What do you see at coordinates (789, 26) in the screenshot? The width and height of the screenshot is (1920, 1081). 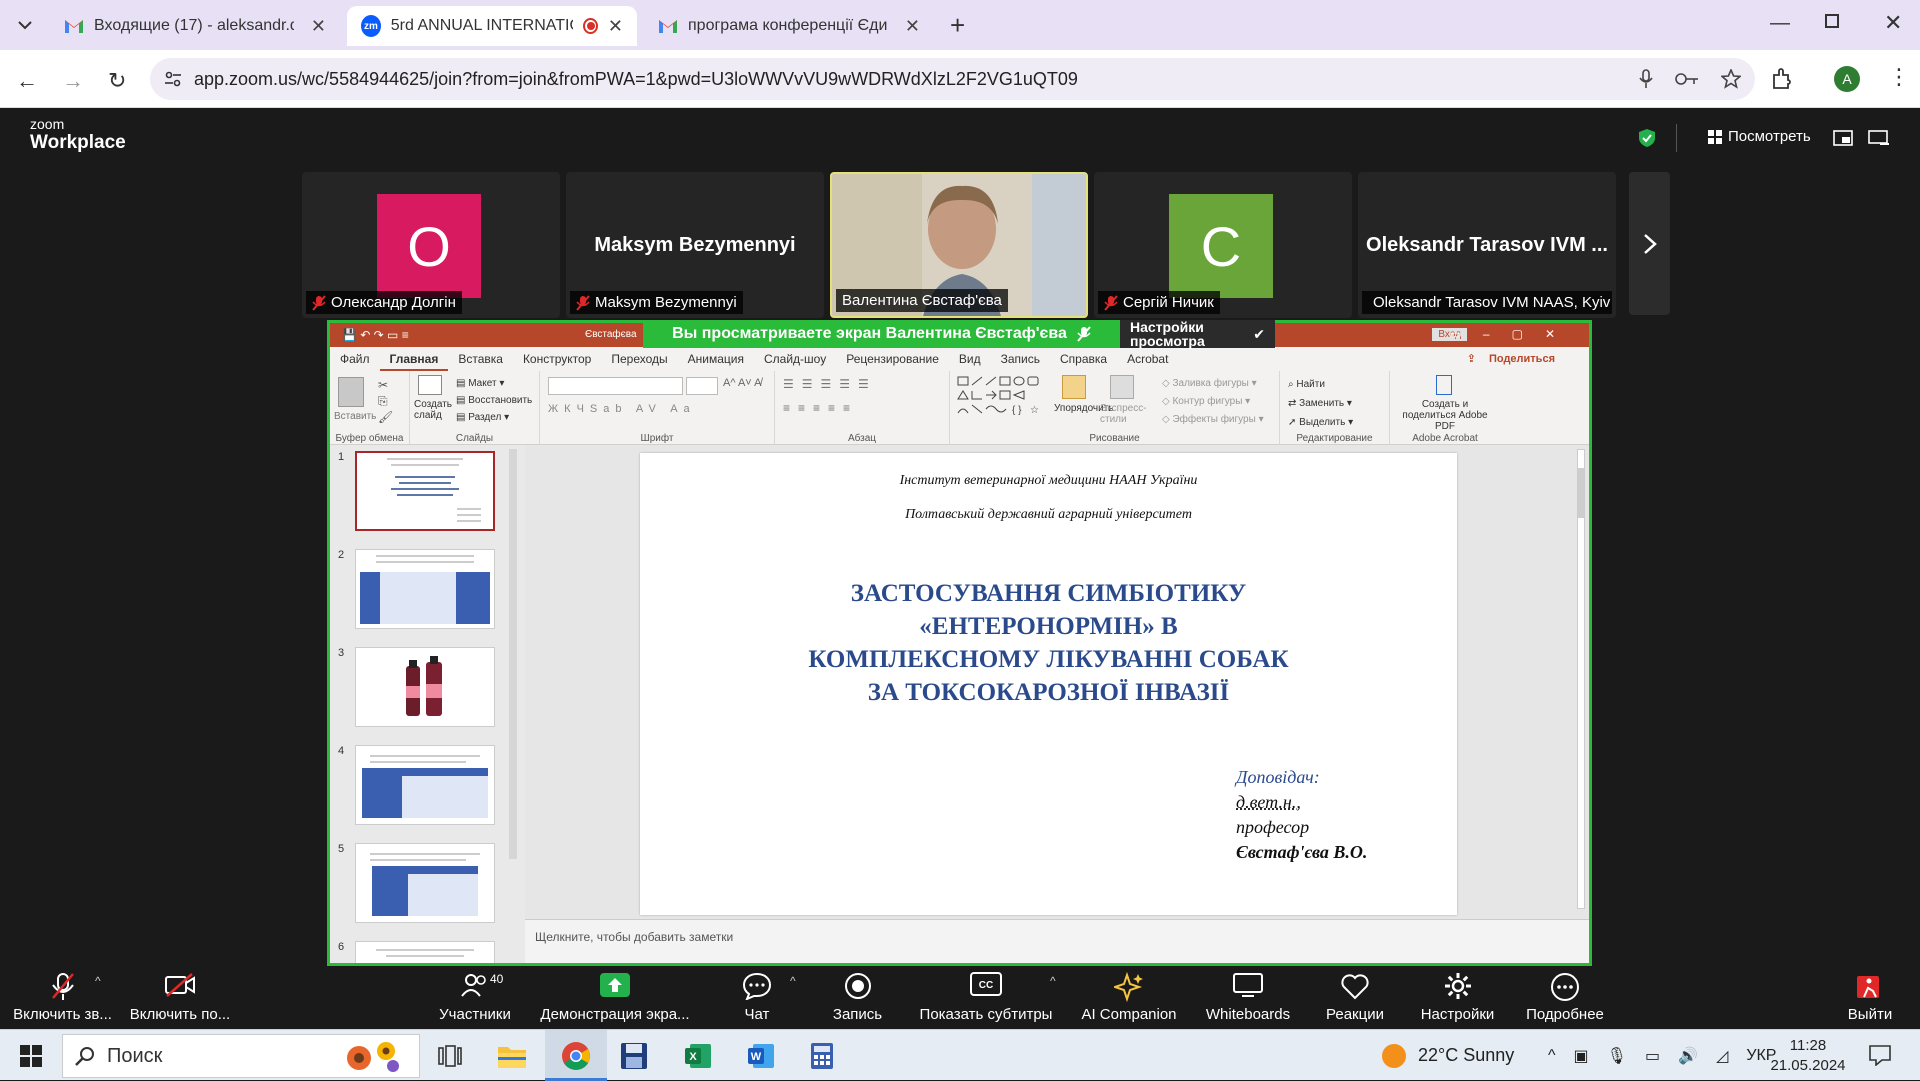 I see `tab-conference-program: програма конференції Єдине ✕` at bounding box center [789, 26].